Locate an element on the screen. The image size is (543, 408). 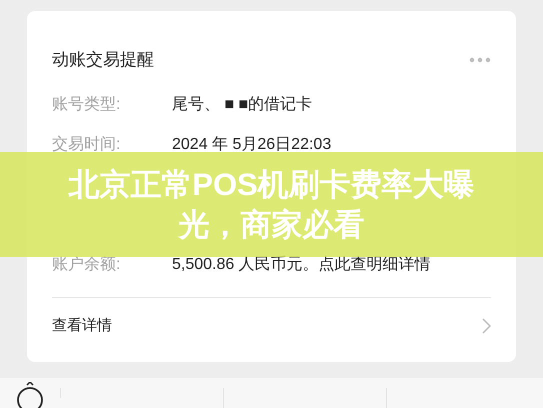
field-label: 账号类型: is located at coordinates (87, 105).